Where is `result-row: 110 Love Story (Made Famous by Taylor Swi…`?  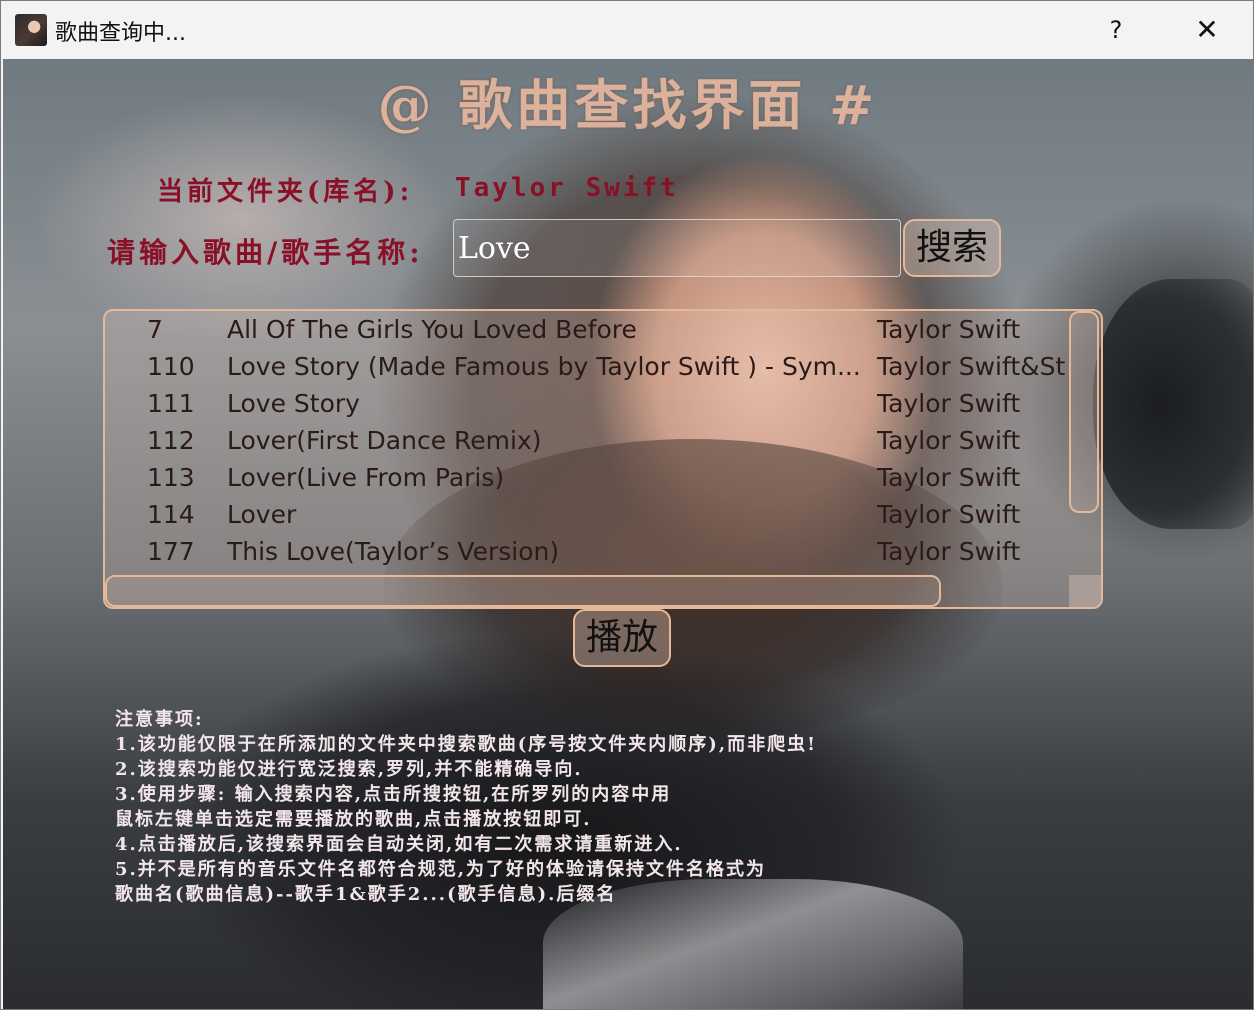
result-row: 110 Love Story (Made Famous by Taylor Swi… is located at coordinates (587, 368).